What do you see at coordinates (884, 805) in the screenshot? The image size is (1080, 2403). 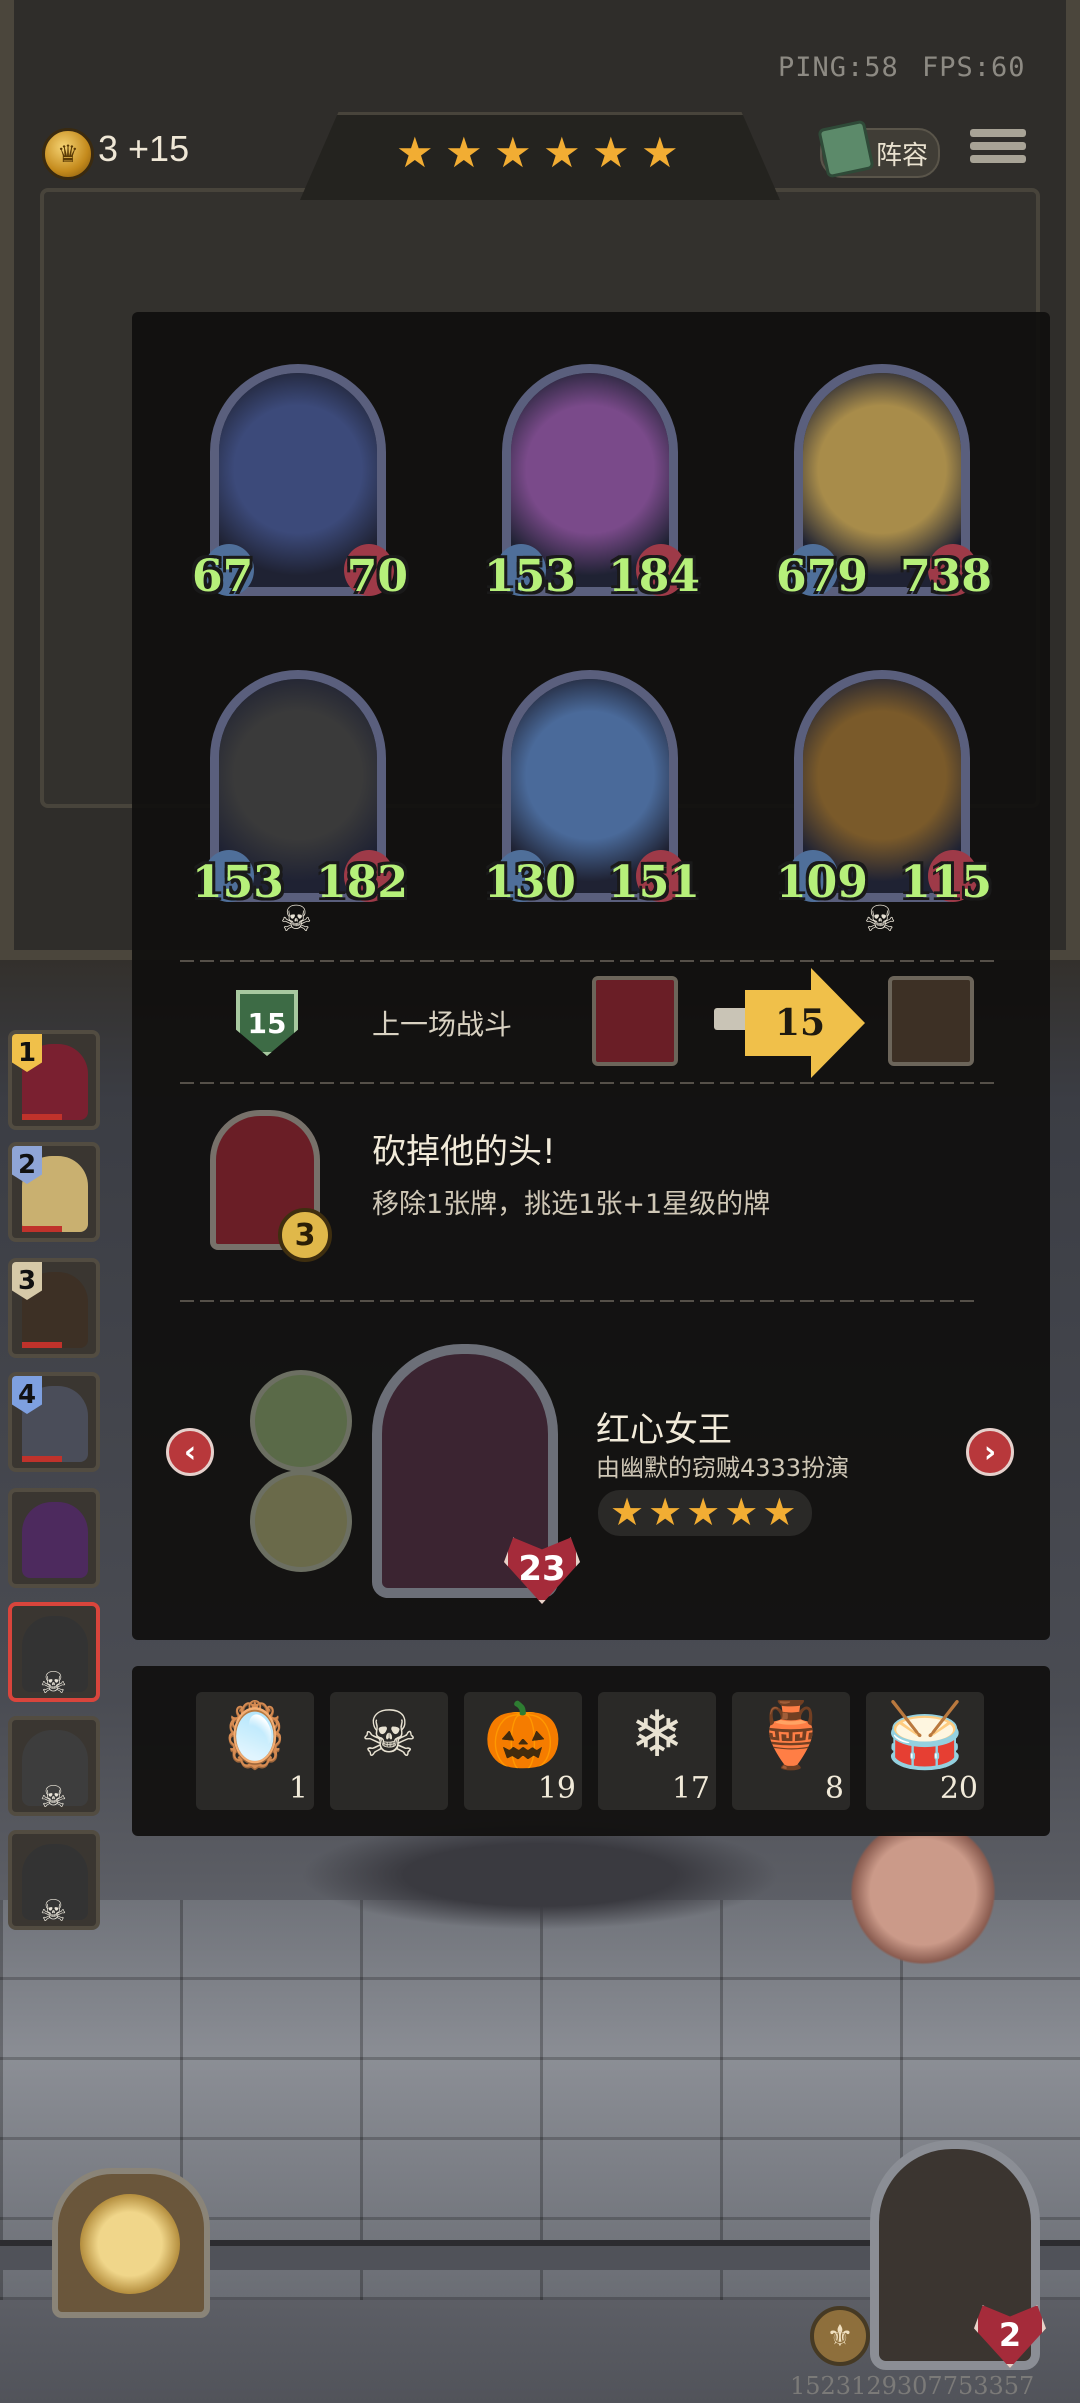 I see `warband-minion: 109 115 ☠` at bounding box center [884, 805].